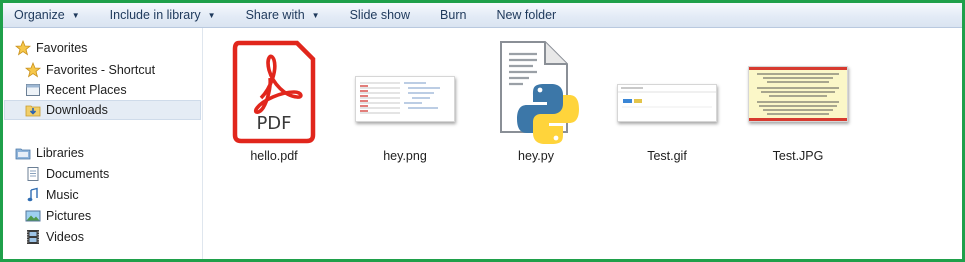 This screenshot has height=262, width=965. Describe the element at coordinates (39, 15) in the screenshot. I see `organize-label: Organize` at that location.